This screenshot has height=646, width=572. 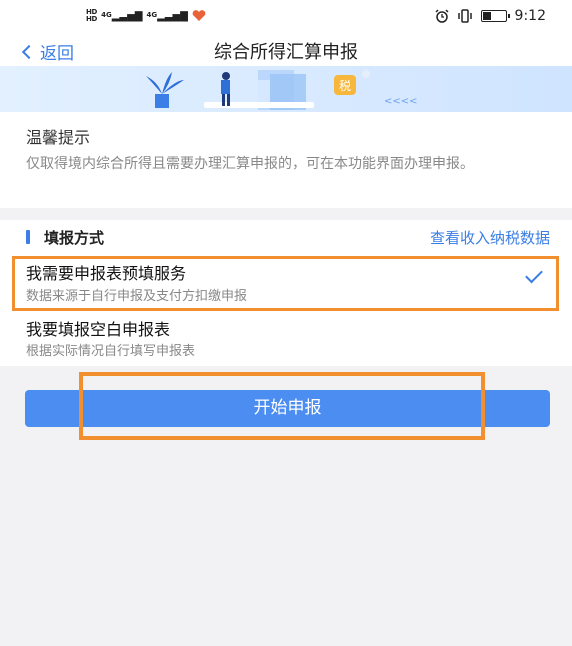 I want to click on tips-section: 温馨提示 仅取得境内综合所得且需要办理汇算申报的，可在本功能界面办理申报。, so click(x=286, y=160).